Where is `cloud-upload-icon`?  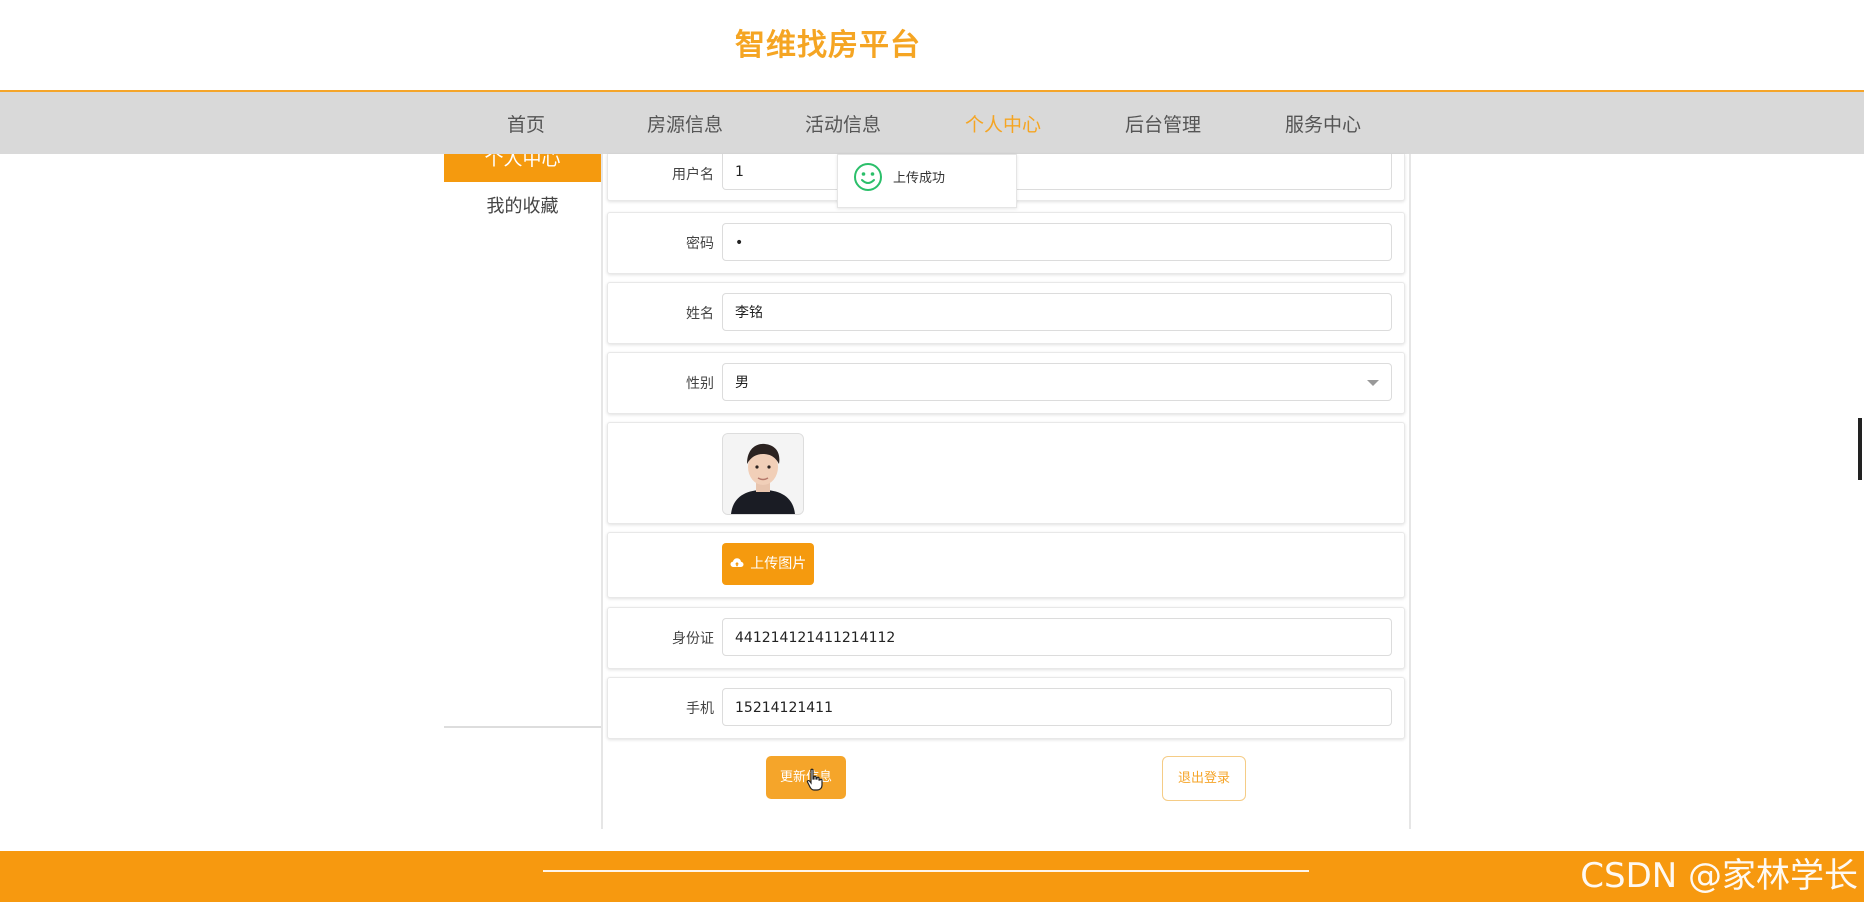 cloud-upload-icon is located at coordinates (737, 562).